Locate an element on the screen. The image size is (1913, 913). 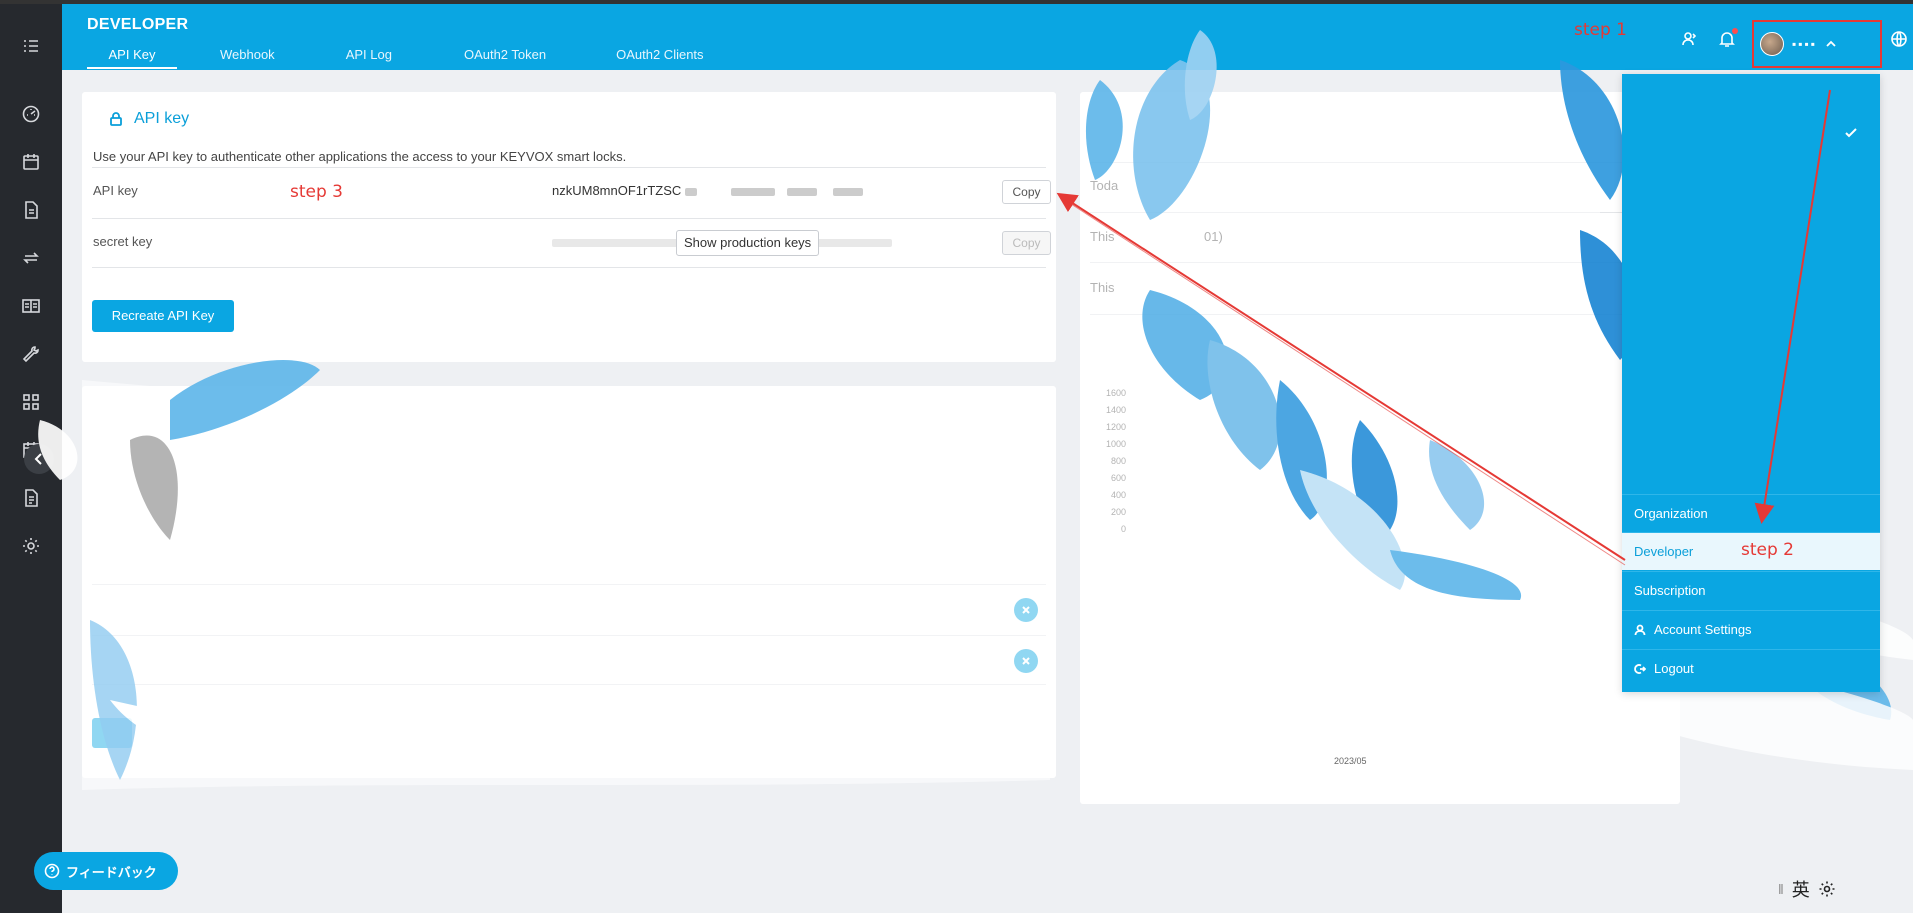
stats-row-suffix: 01) is located at coordinates (1213, 236).